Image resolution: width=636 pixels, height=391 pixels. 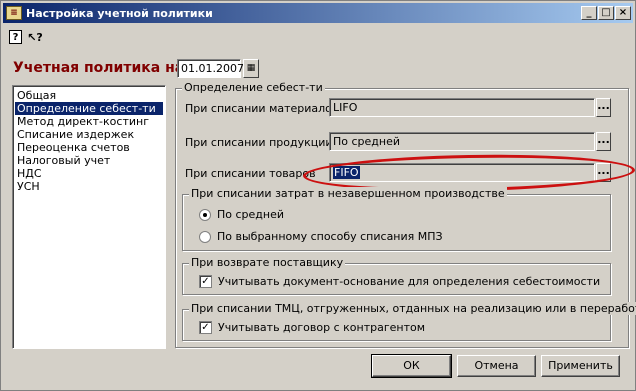 I want to click on policy-heading: Учетная политика на, so click(x=99, y=68).